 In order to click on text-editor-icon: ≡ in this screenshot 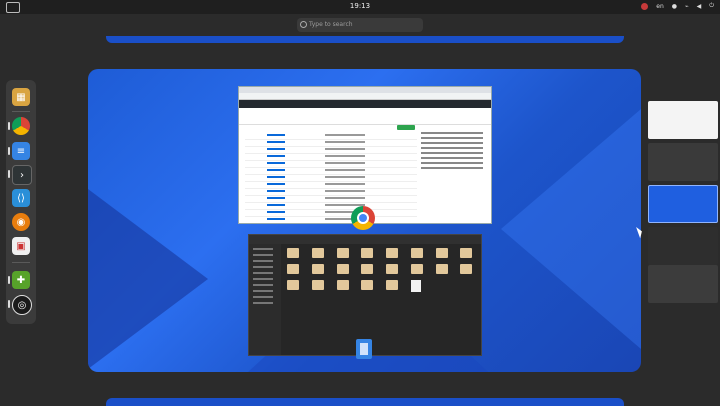, I will do `click(21, 151)`.